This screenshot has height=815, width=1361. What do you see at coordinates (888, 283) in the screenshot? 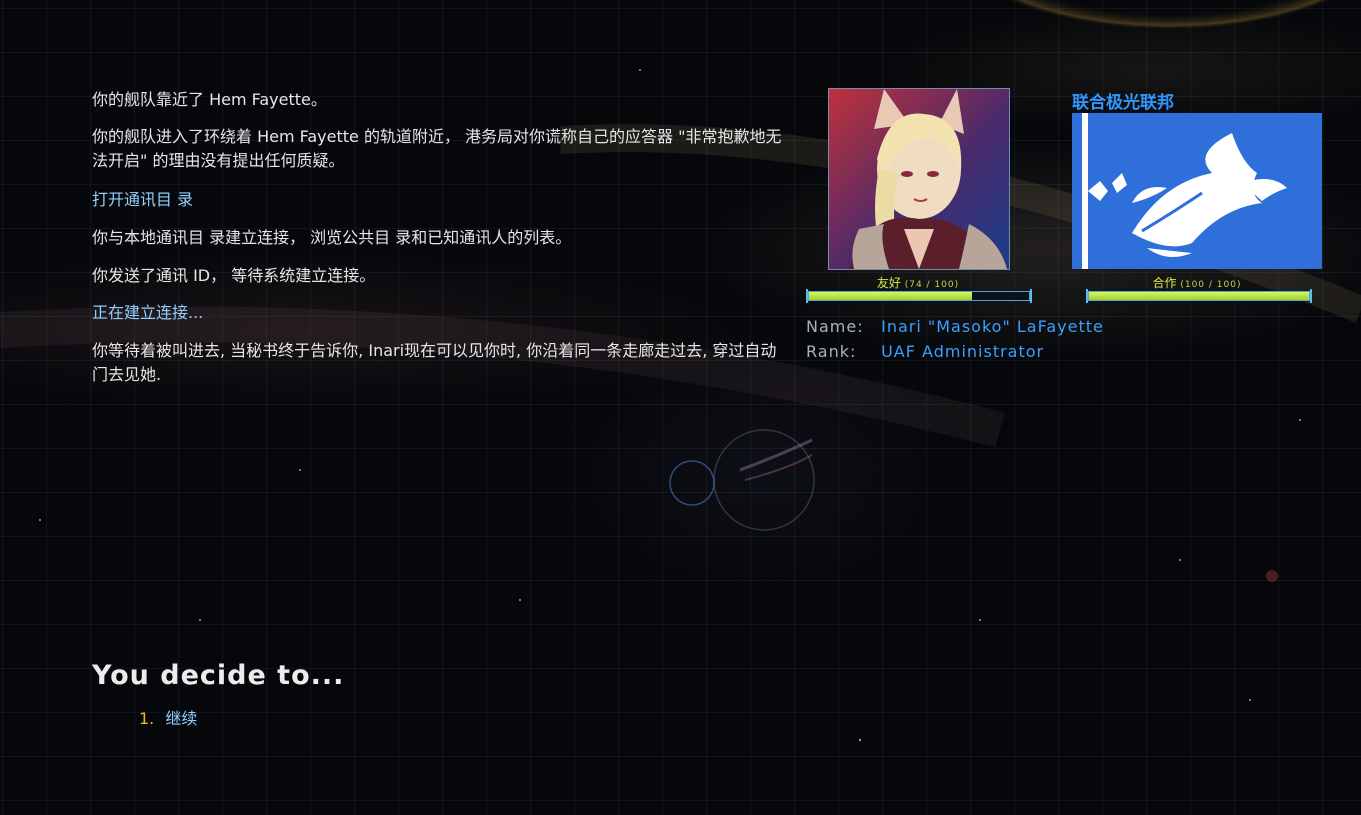
I see `relation-status: 友好` at bounding box center [888, 283].